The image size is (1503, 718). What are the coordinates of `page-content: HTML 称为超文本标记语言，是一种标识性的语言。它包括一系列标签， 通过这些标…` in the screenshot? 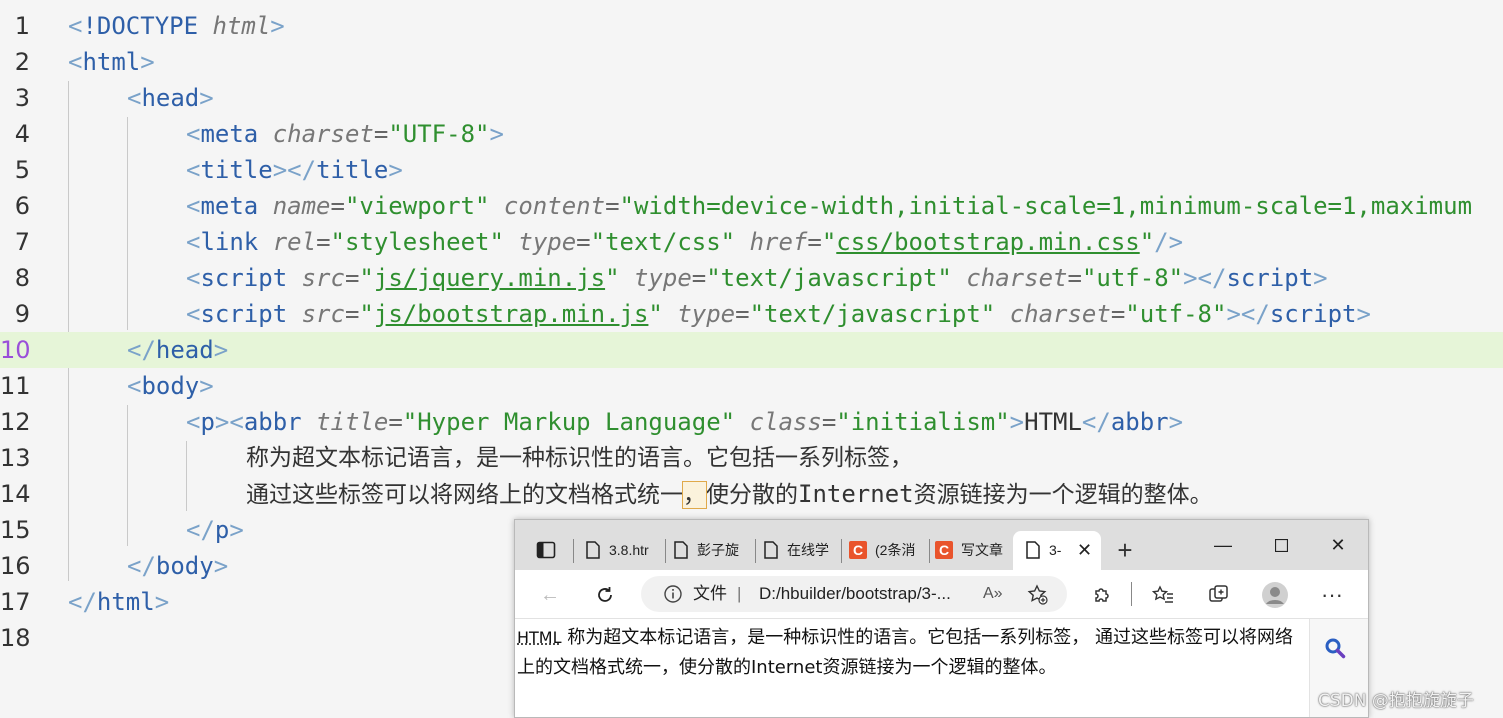 It's located at (912, 668).